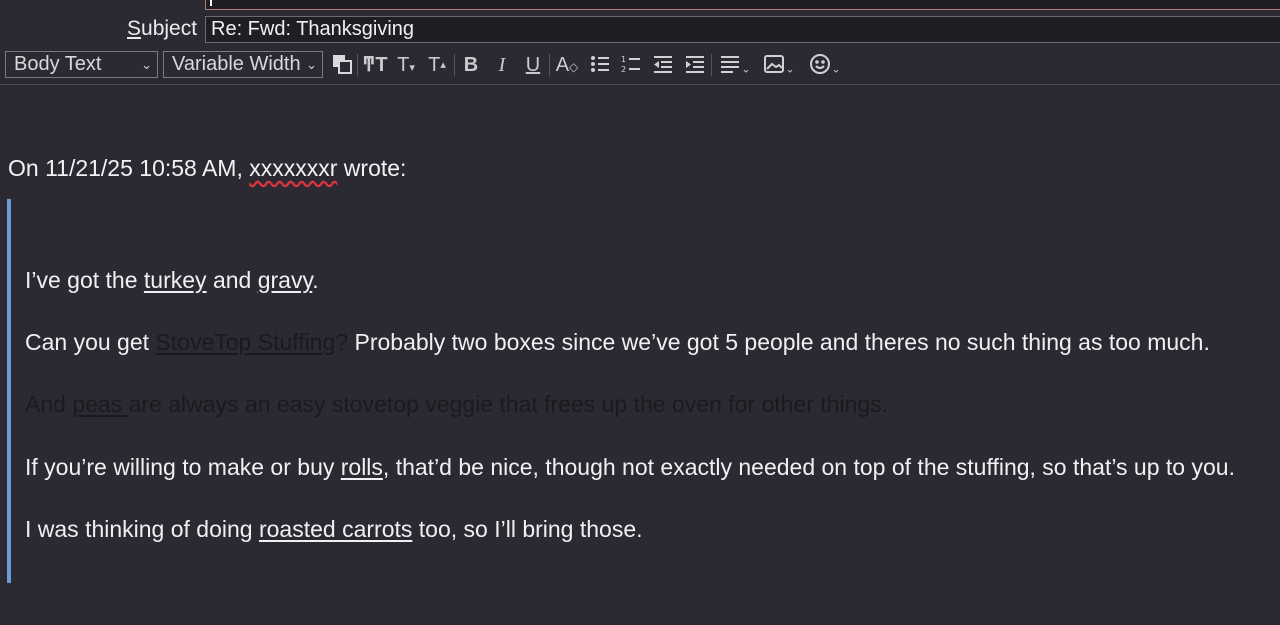  Describe the element at coordinates (100, 404) in the screenshot. I see `underlined-text: peas` at that location.